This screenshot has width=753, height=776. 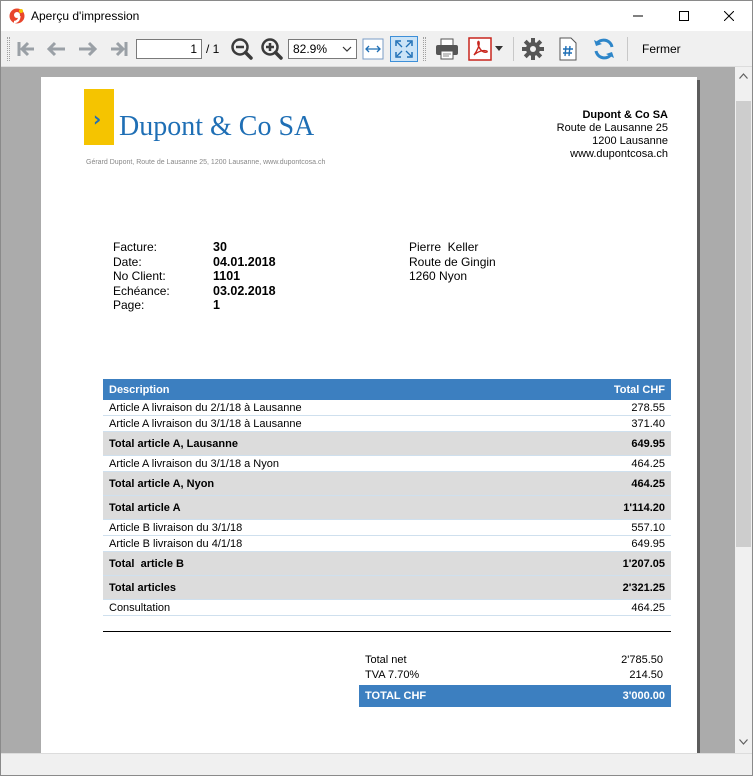 I want to click on row-amount: 1'114.20, so click(x=644, y=507).